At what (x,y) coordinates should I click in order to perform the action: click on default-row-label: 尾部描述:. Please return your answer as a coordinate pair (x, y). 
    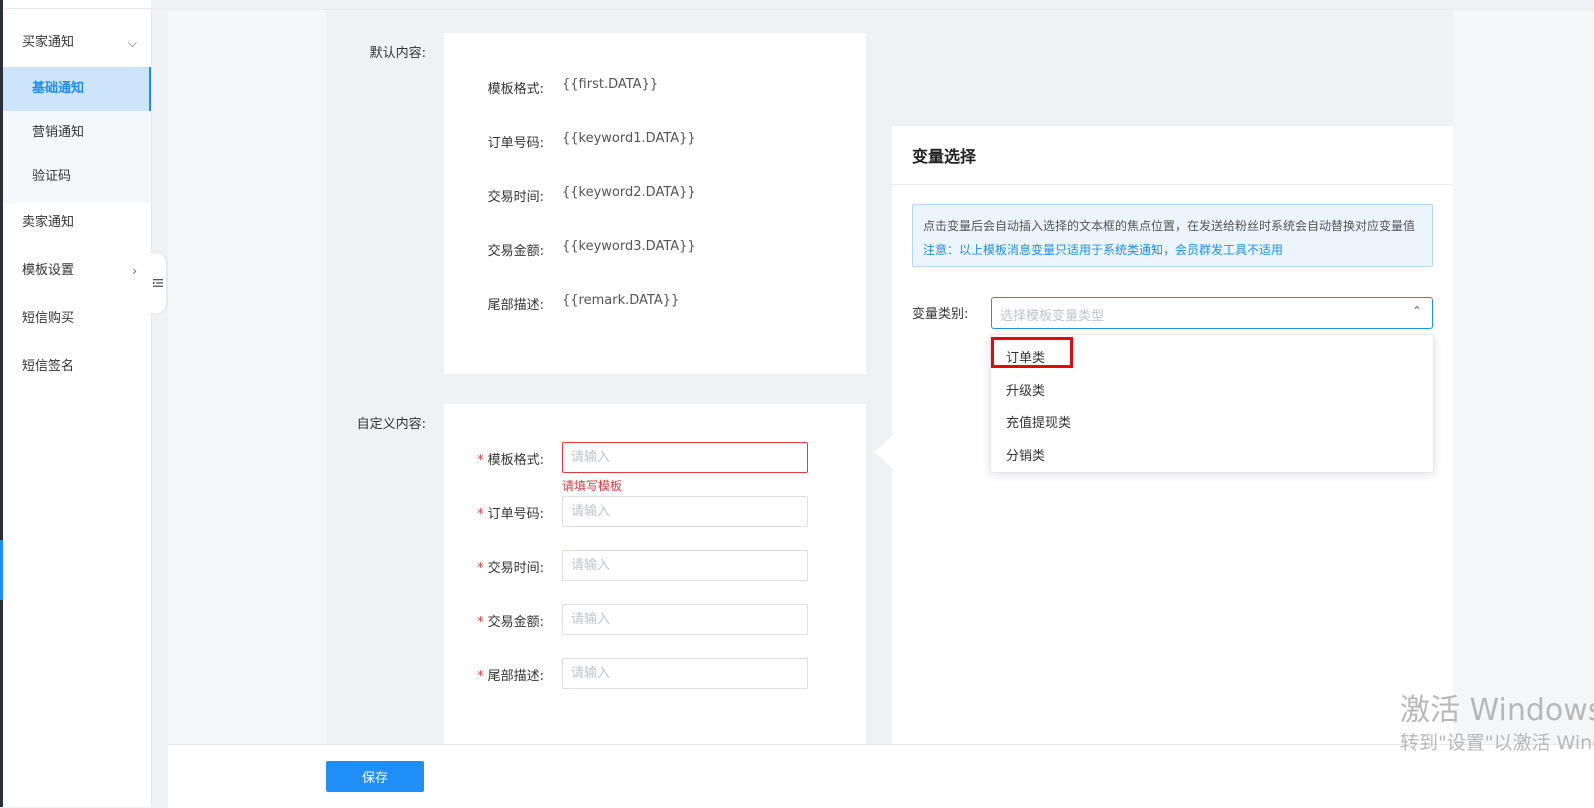
    Looking at the image, I should click on (515, 305).